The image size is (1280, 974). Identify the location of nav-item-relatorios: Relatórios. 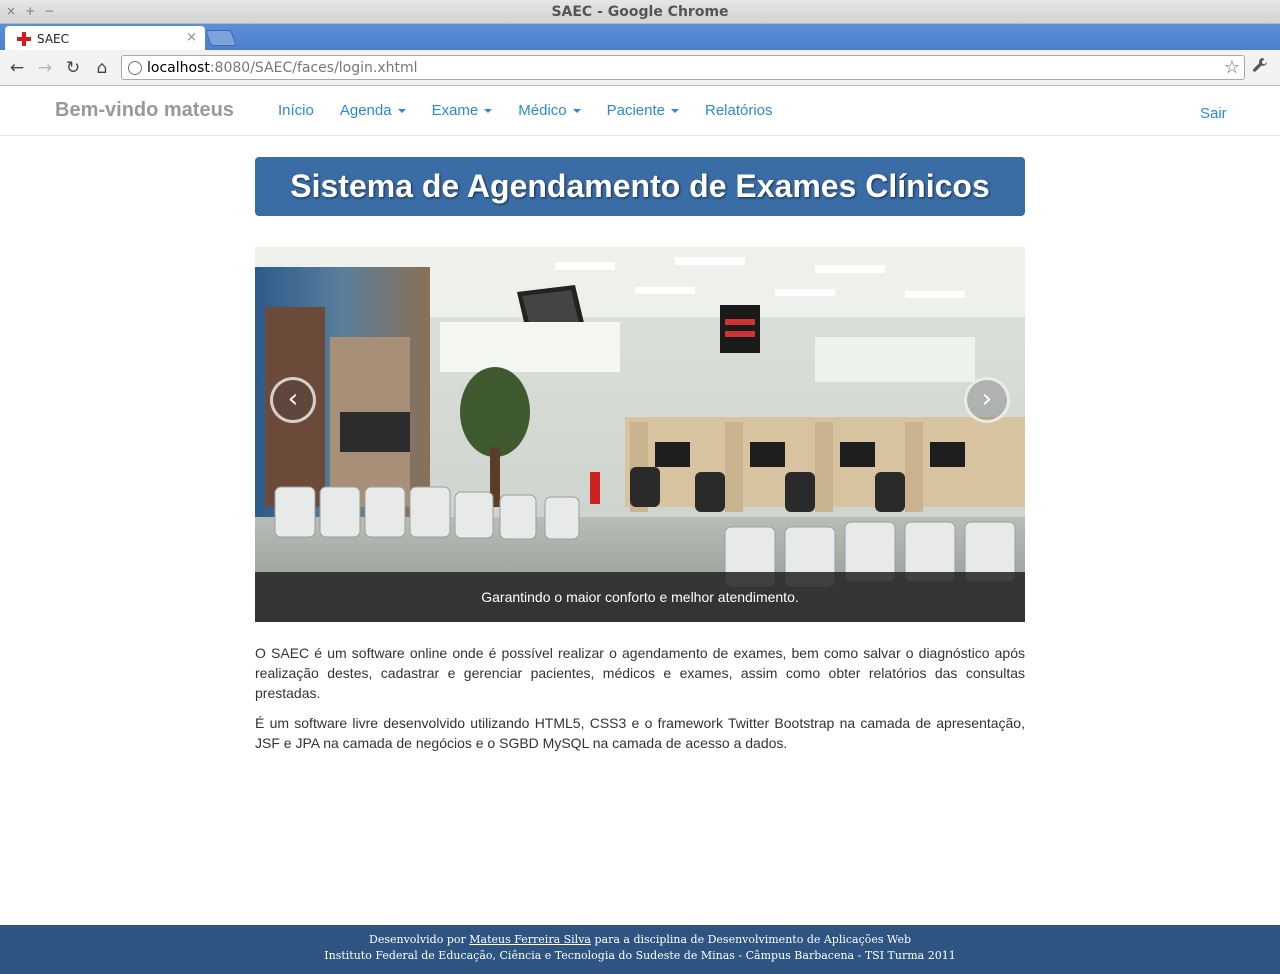
(739, 110).